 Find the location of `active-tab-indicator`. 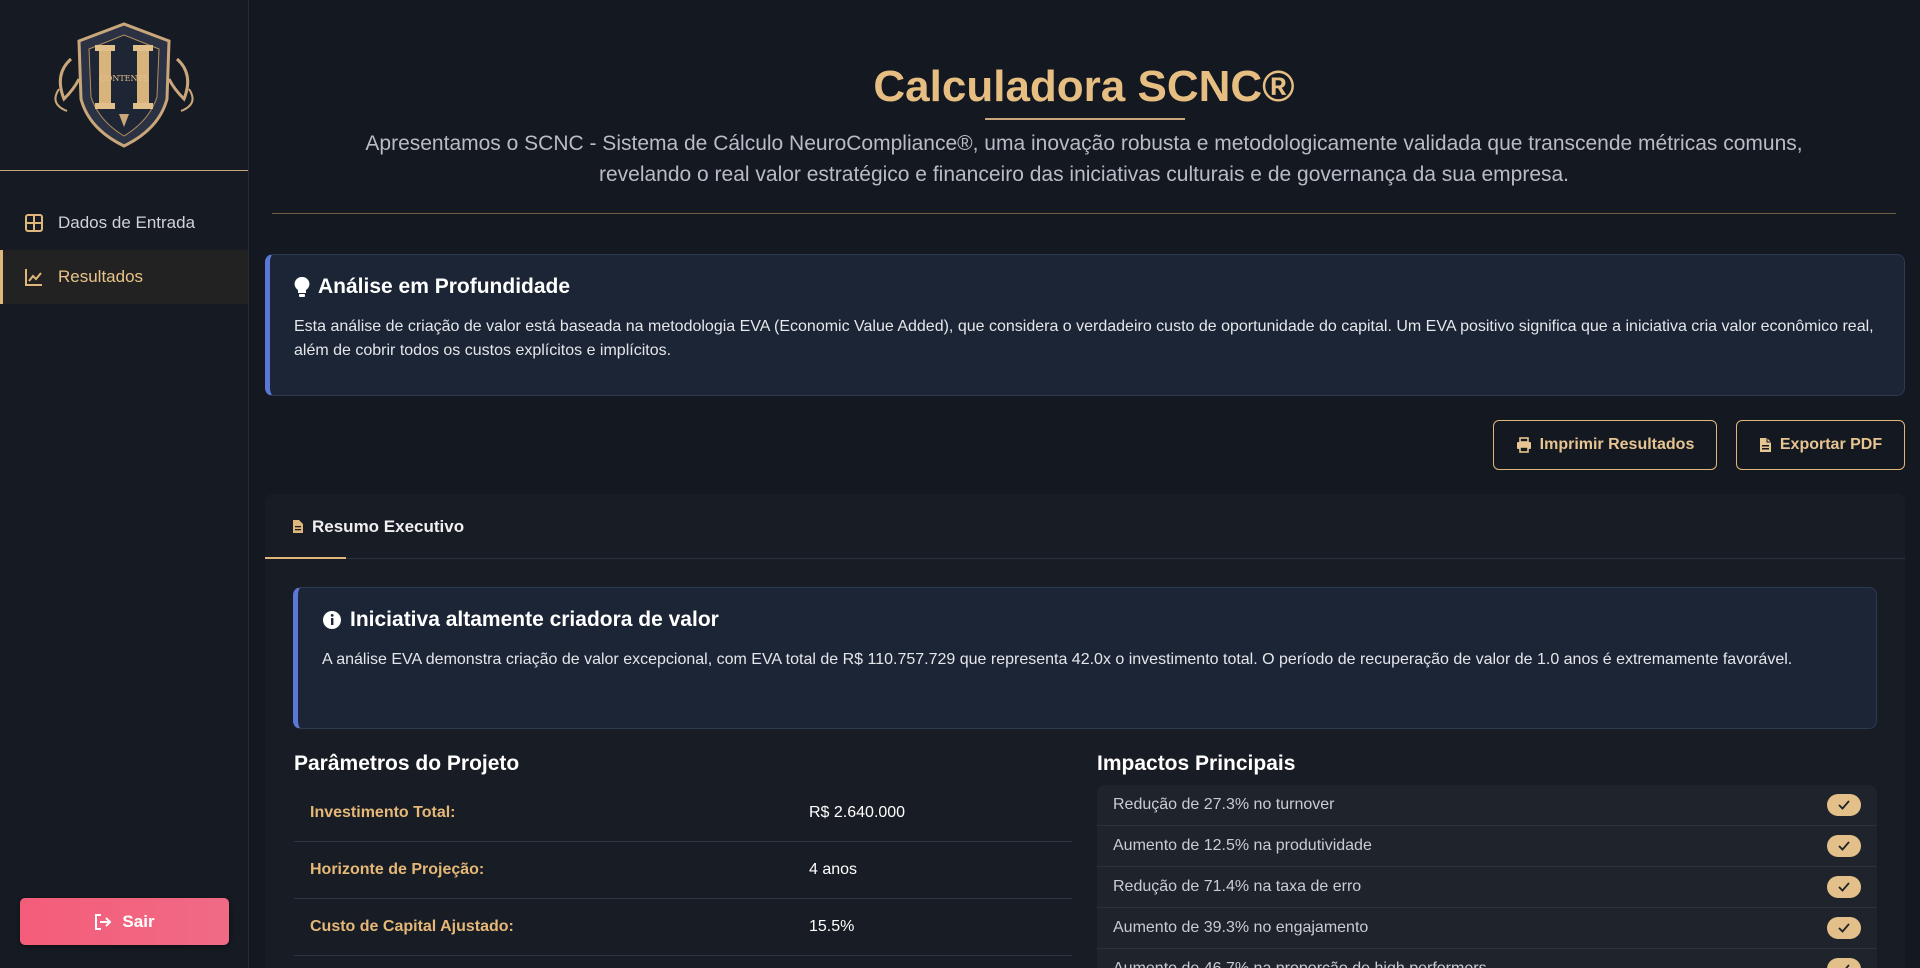

active-tab-indicator is located at coordinates (305, 558).